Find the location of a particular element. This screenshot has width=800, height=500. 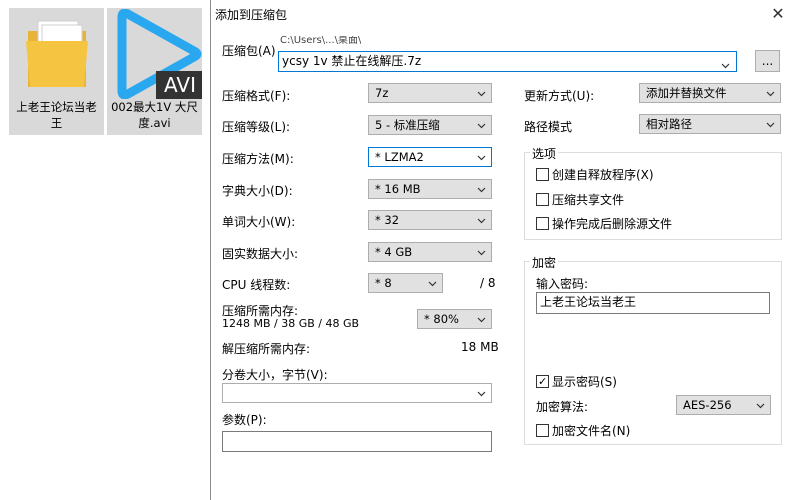

checkbox-label: 操作完成后删除源文件 is located at coordinates (612, 224).